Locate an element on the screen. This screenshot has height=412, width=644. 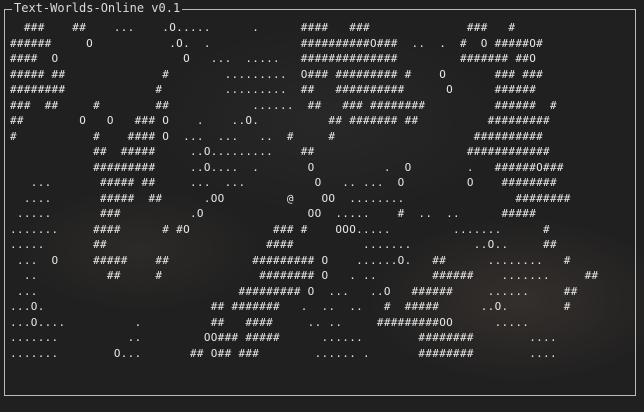
map-row: ..... ### .O OO ..... # .. .. ##### is located at coordinates (273, 213).